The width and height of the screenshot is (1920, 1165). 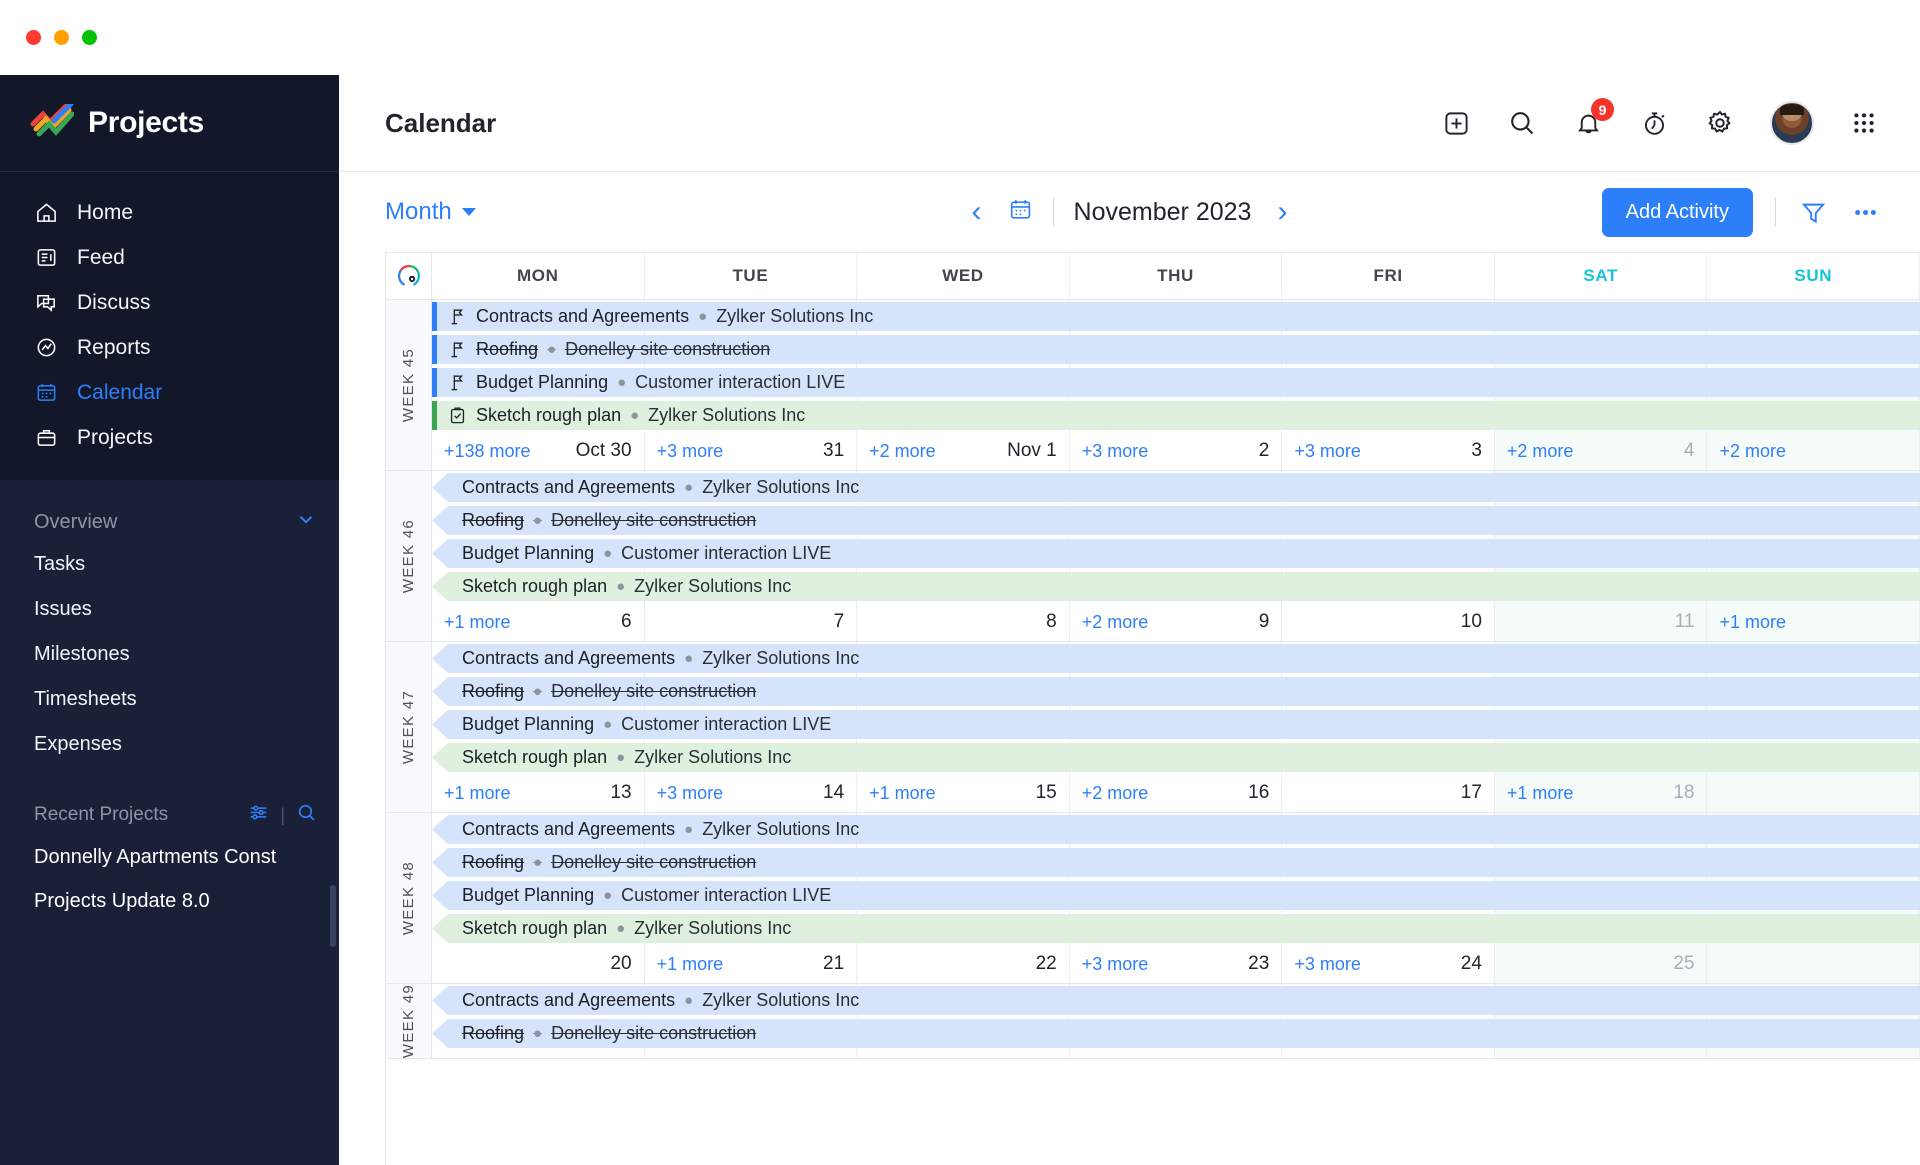 What do you see at coordinates (963, 622) in the screenshot?
I see `day-cell: 8` at bounding box center [963, 622].